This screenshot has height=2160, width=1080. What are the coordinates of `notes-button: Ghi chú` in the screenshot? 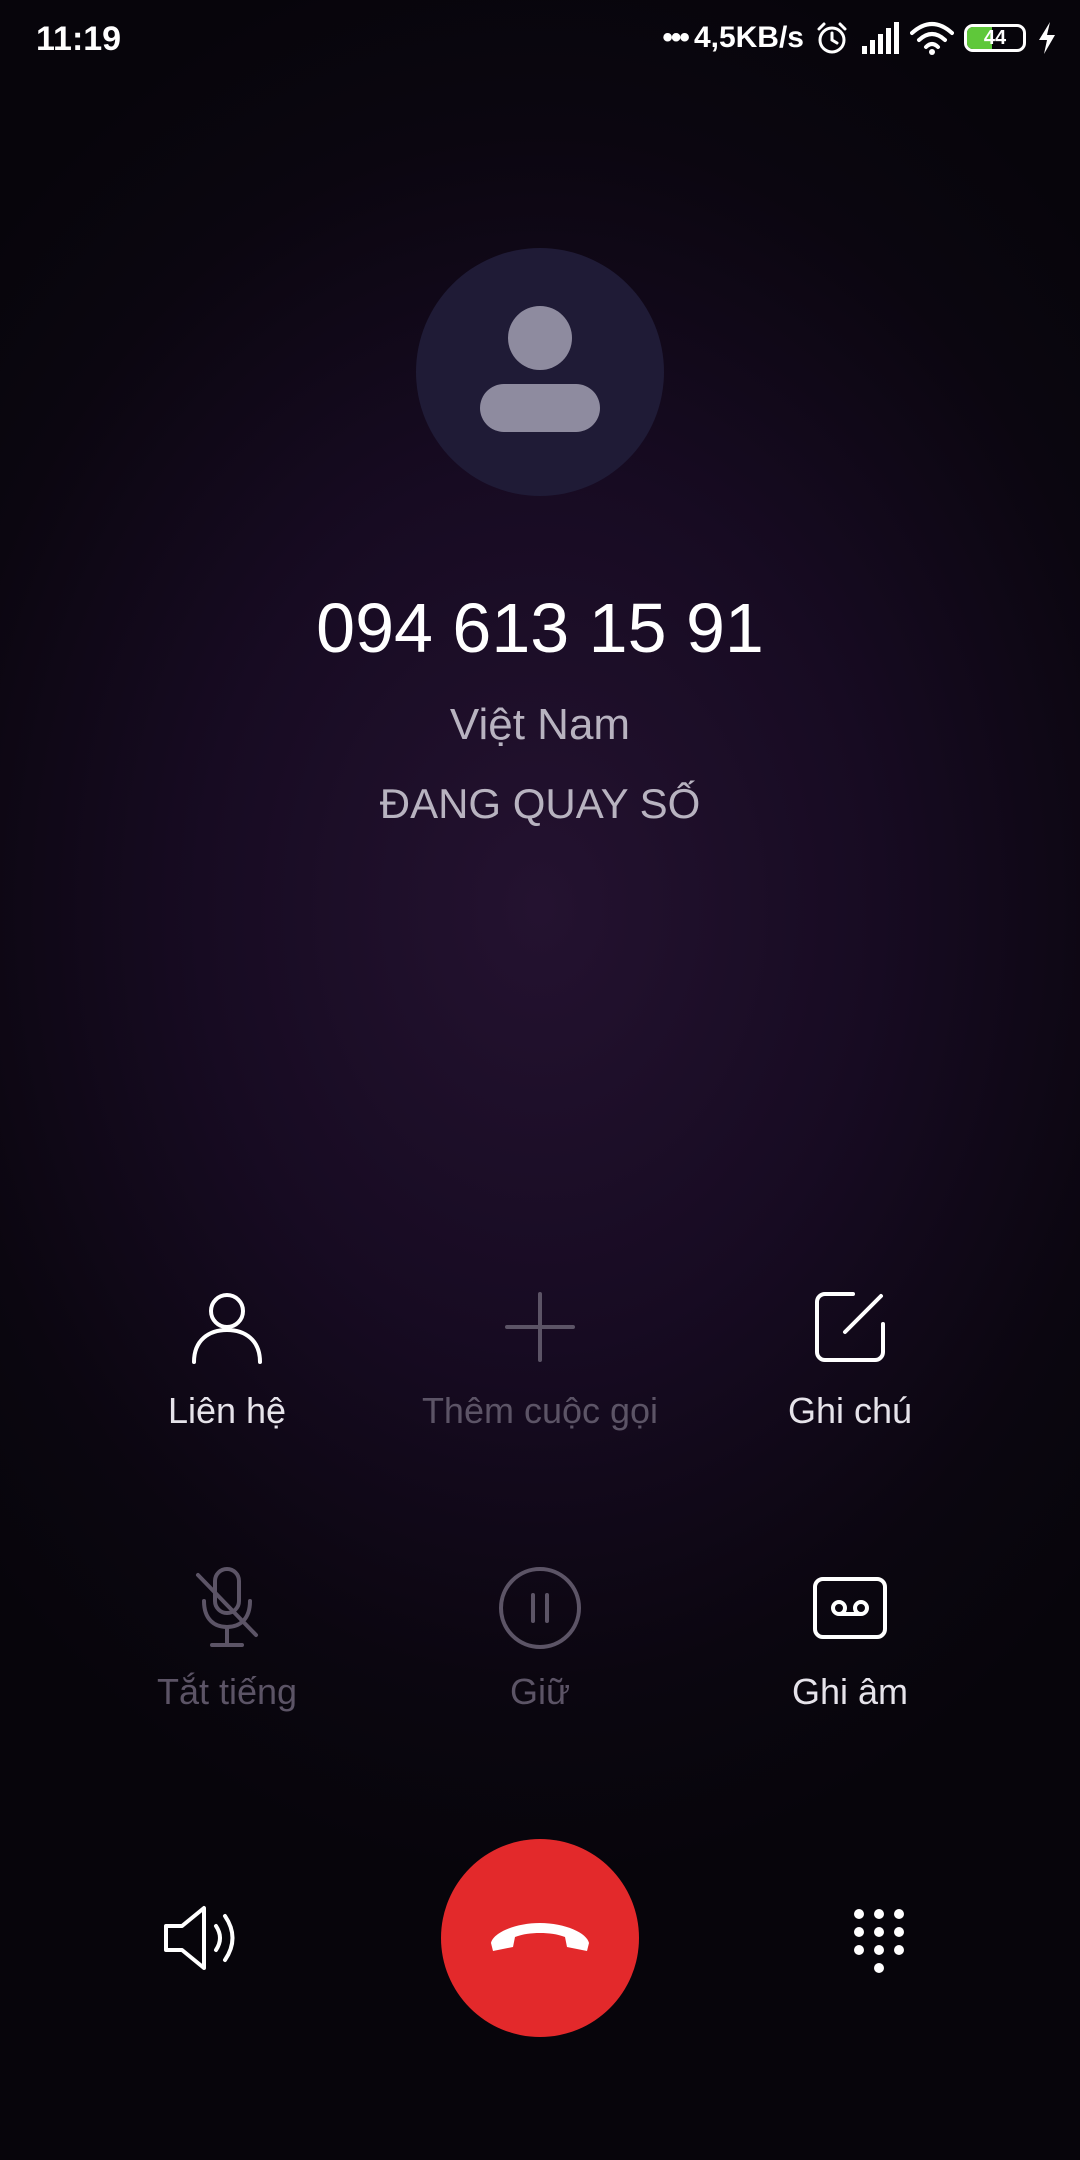 It's located at (850, 1357).